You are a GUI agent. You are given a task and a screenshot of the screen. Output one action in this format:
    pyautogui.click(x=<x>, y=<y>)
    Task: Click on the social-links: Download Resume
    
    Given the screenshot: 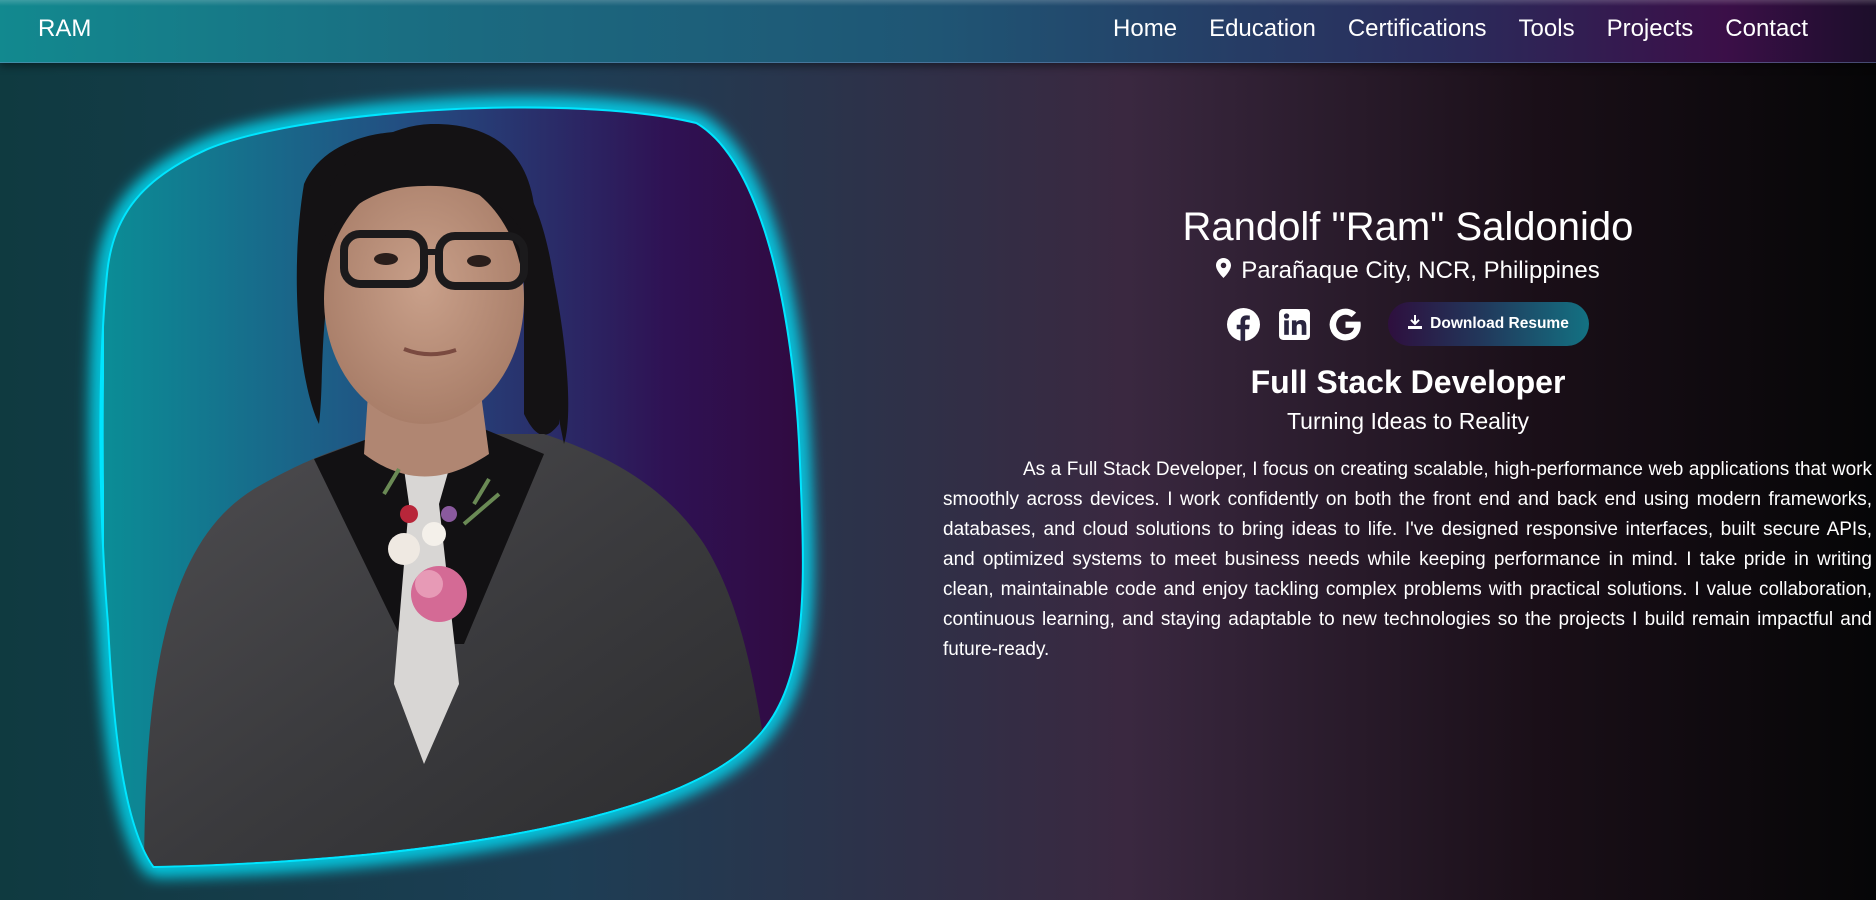 What is the action you would take?
    pyautogui.click(x=1408, y=324)
    